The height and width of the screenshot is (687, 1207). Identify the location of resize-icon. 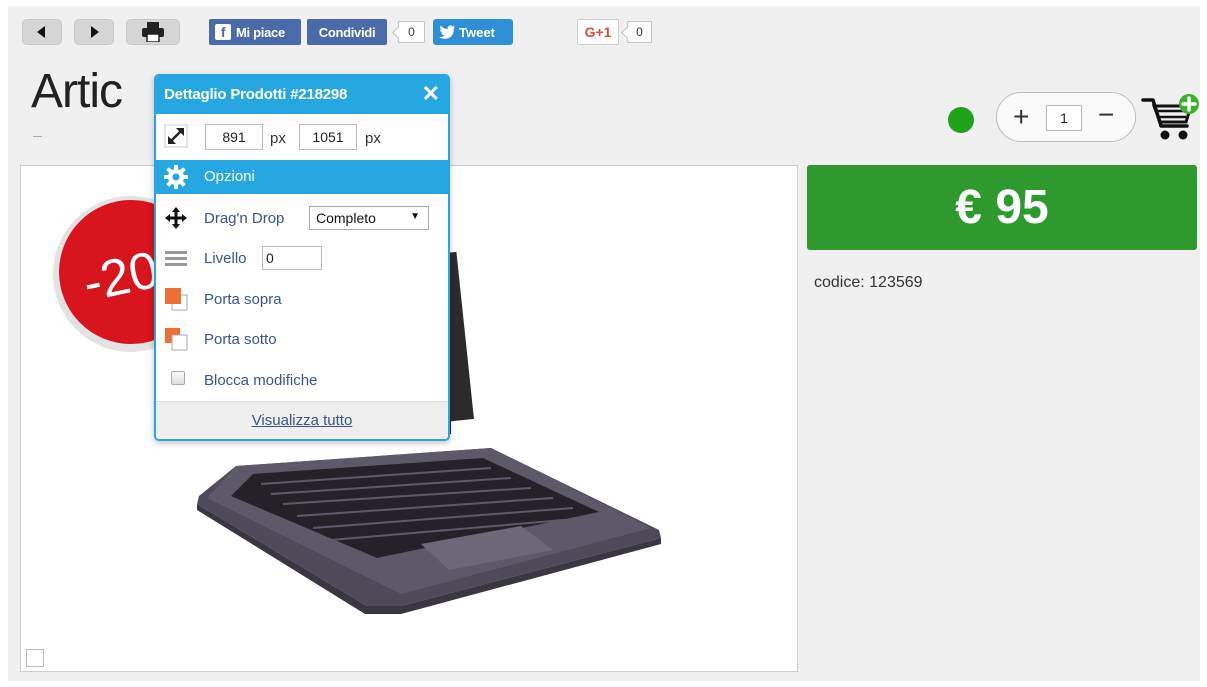
(176, 136).